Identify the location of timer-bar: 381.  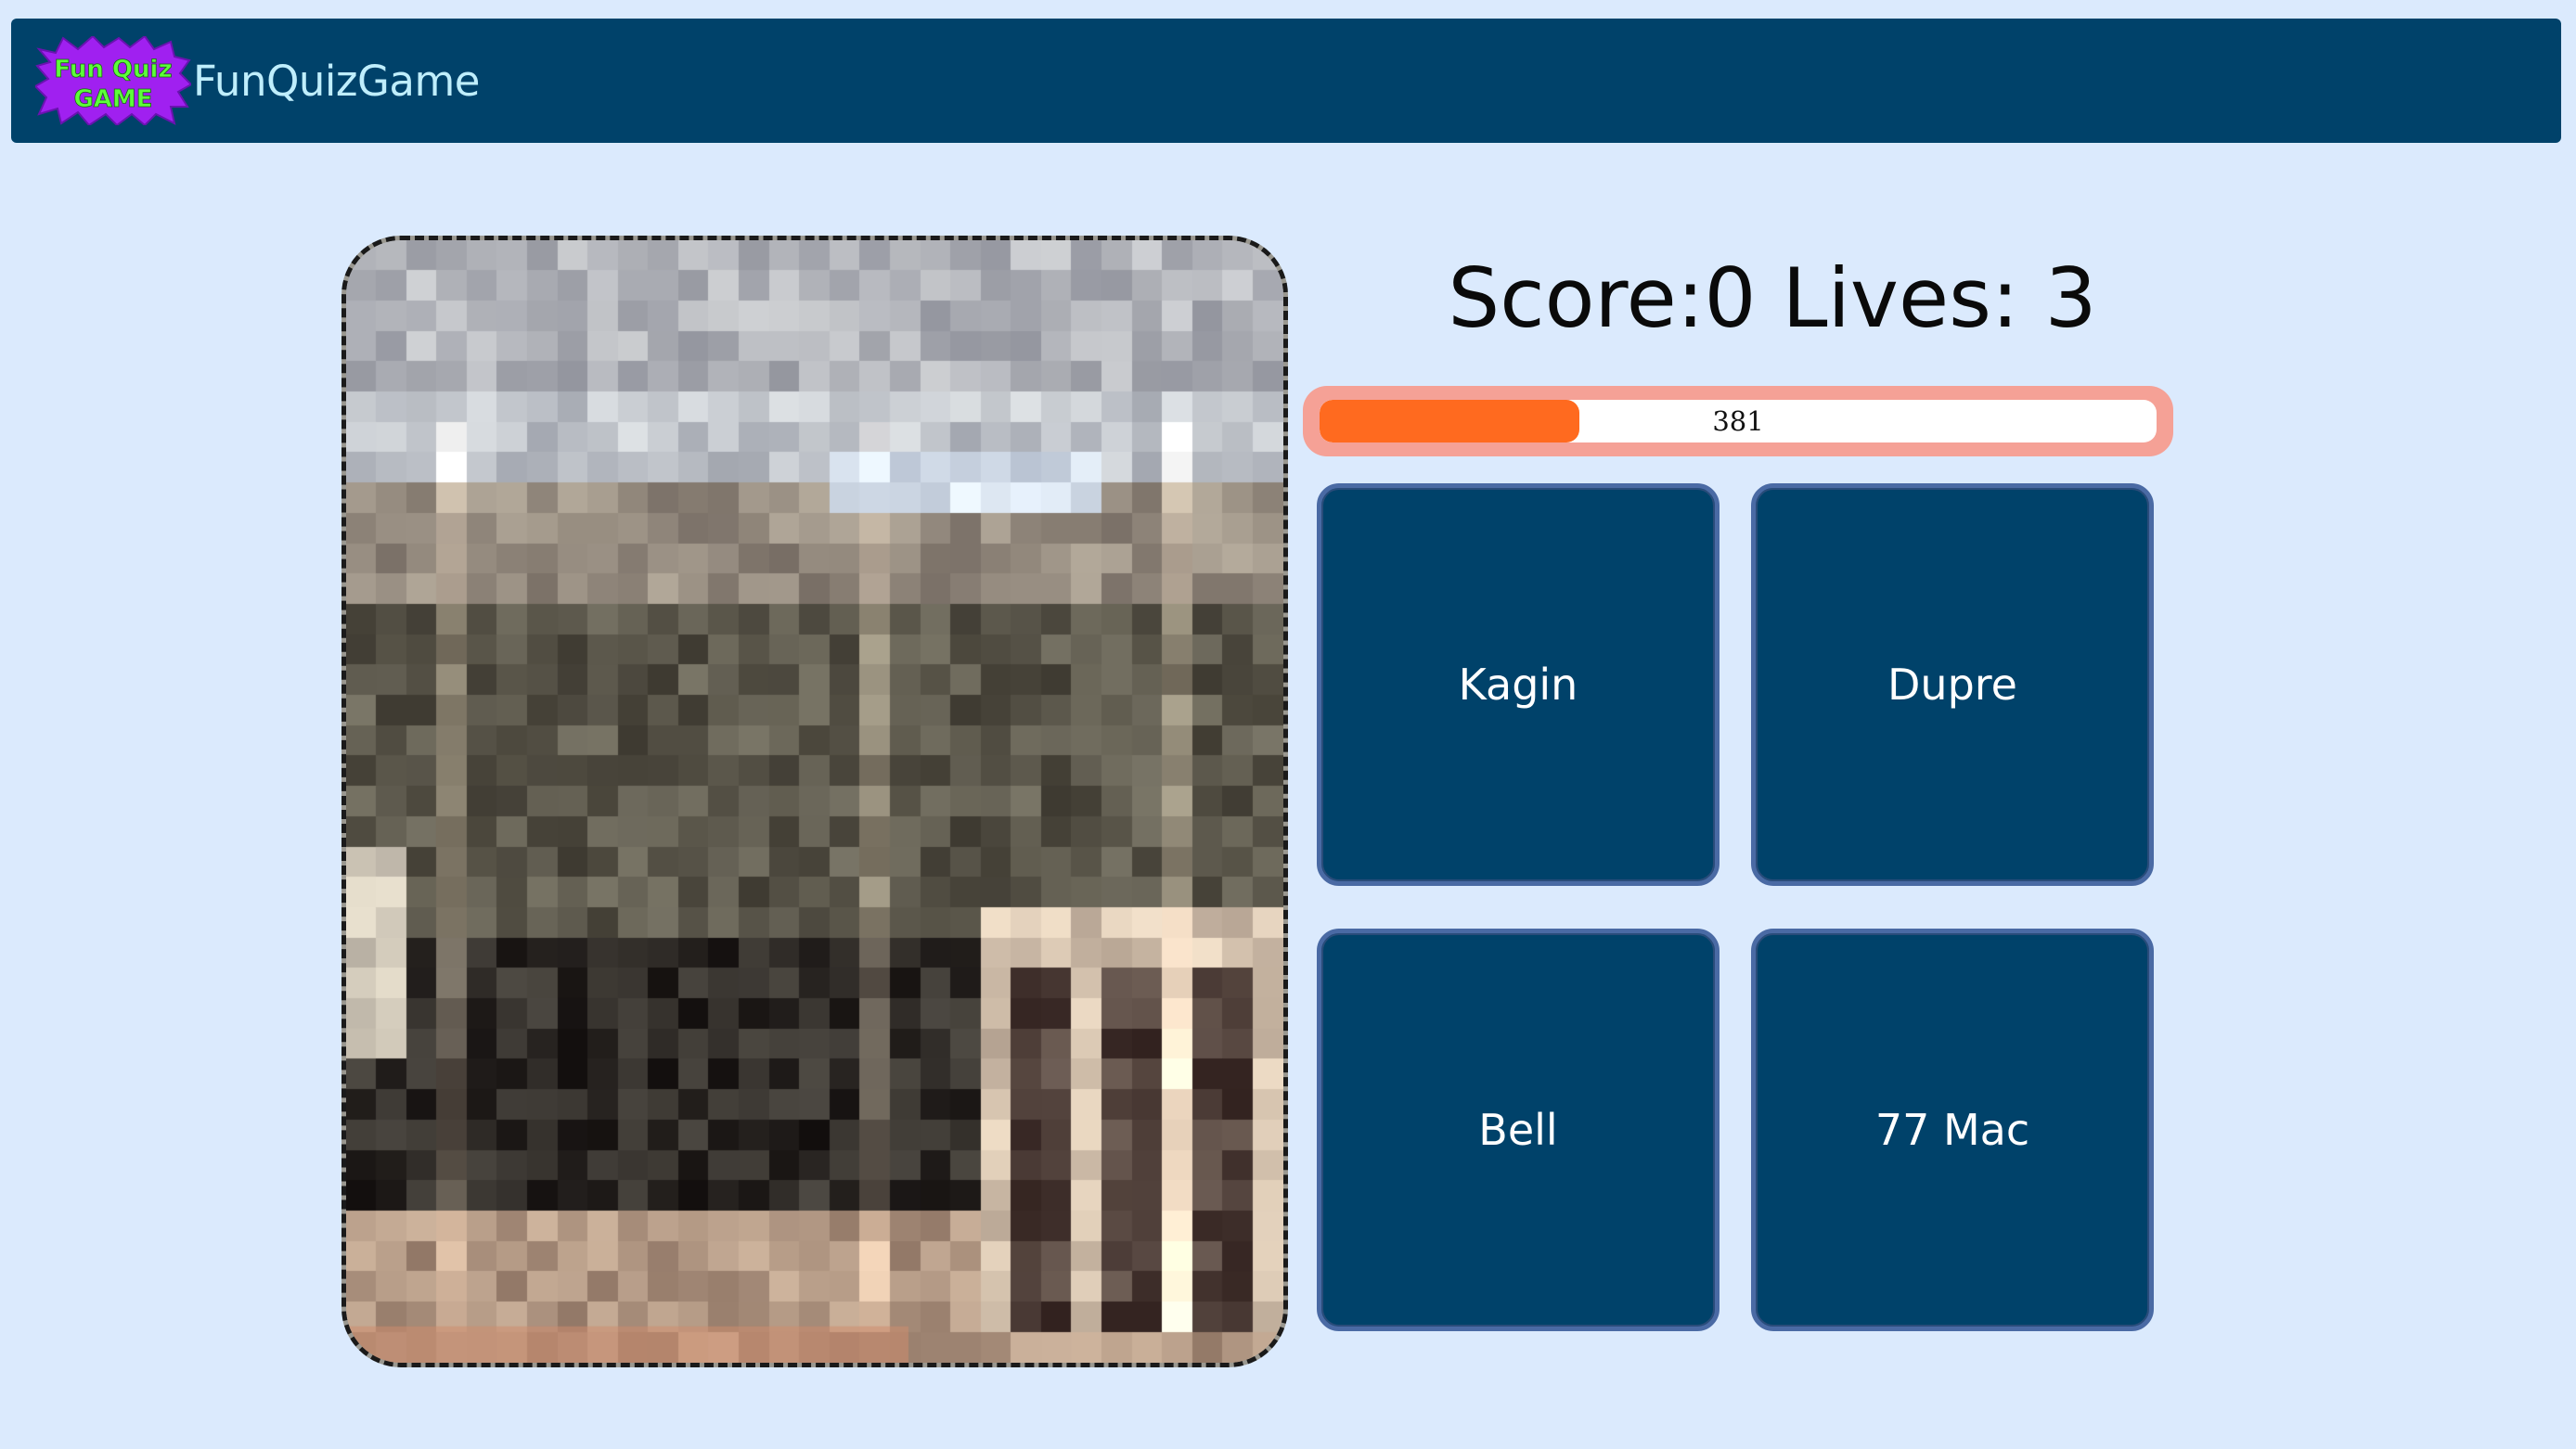
(1738, 421).